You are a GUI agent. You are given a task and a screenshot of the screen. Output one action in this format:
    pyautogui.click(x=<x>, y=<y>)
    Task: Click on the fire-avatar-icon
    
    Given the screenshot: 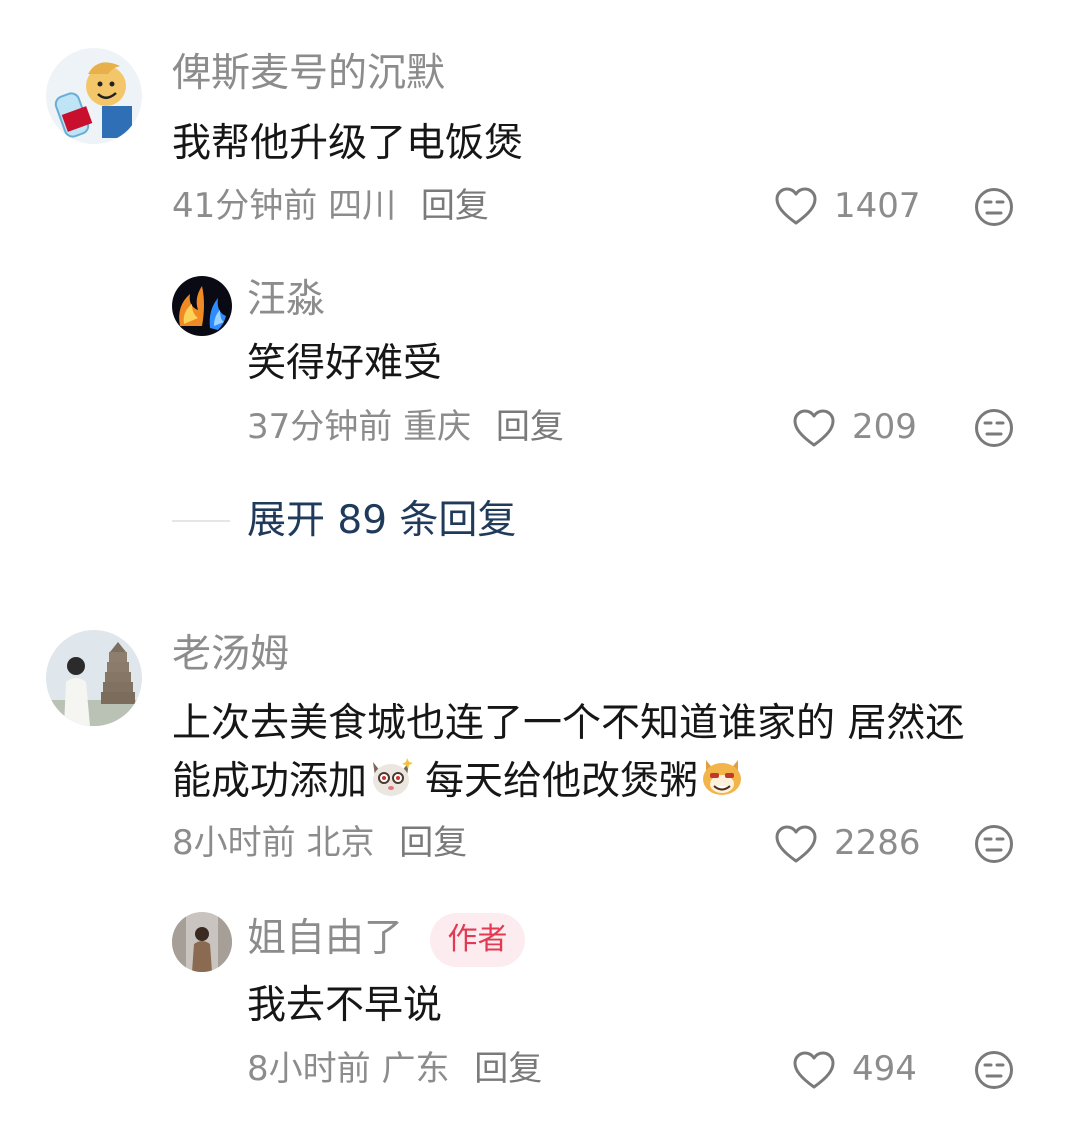 What is the action you would take?
    pyautogui.click(x=202, y=306)
    